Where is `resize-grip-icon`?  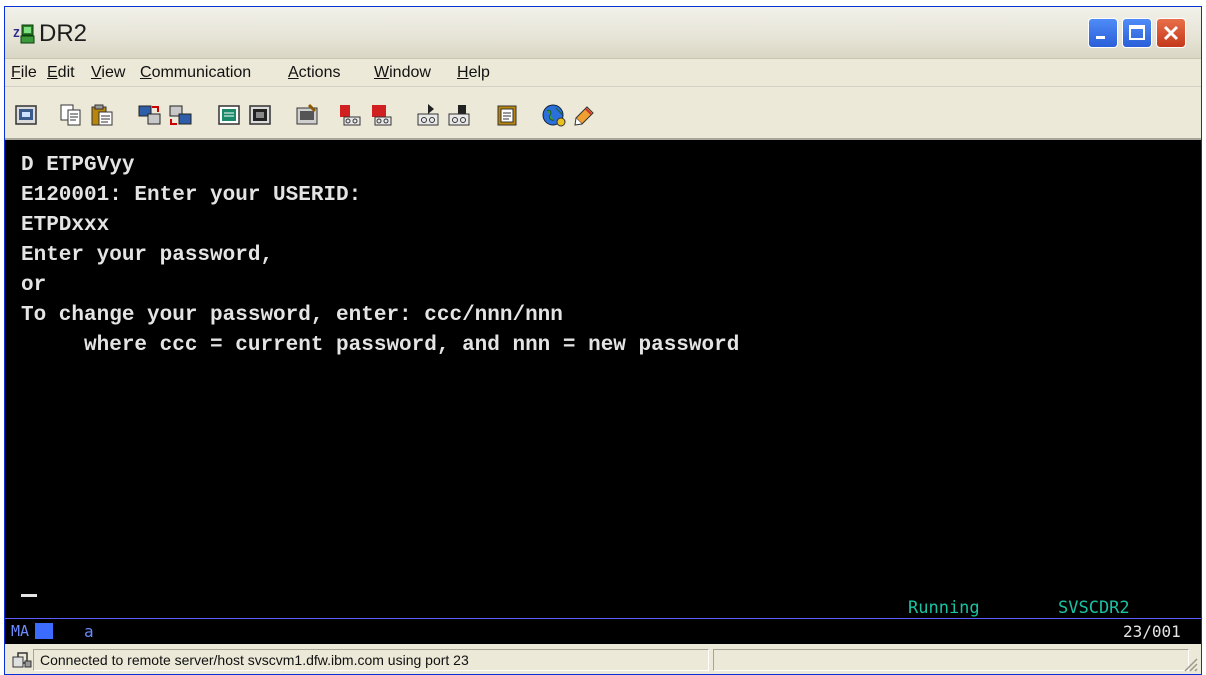
resize-grip-icon is located at coordinates (1190, 664).